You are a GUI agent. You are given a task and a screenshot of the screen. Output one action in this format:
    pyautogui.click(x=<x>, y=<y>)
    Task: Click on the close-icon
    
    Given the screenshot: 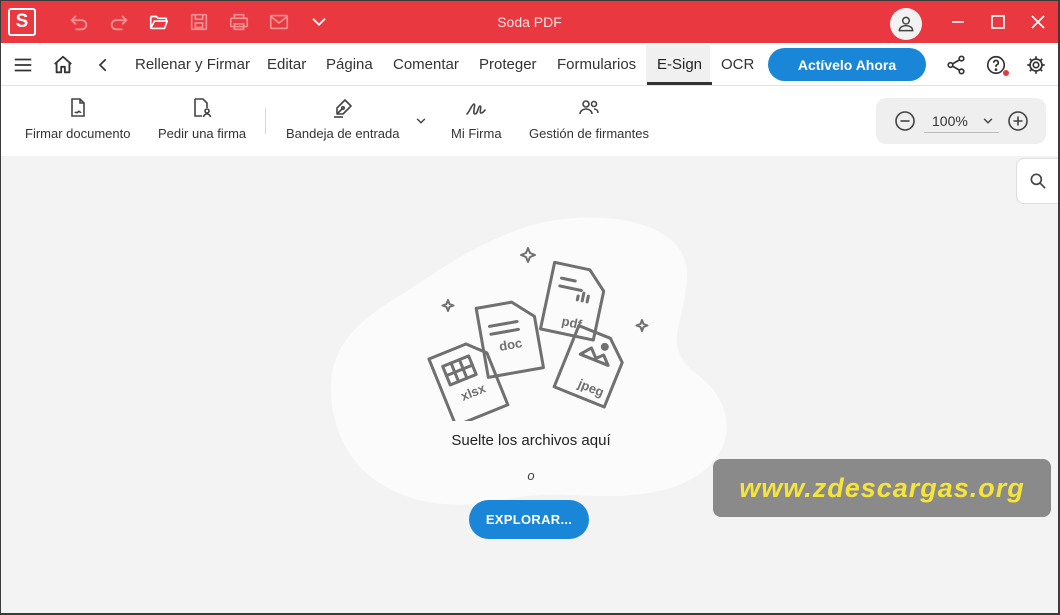 What is the action you would take?
    pyautogui.click(x=1038, y=22)
    